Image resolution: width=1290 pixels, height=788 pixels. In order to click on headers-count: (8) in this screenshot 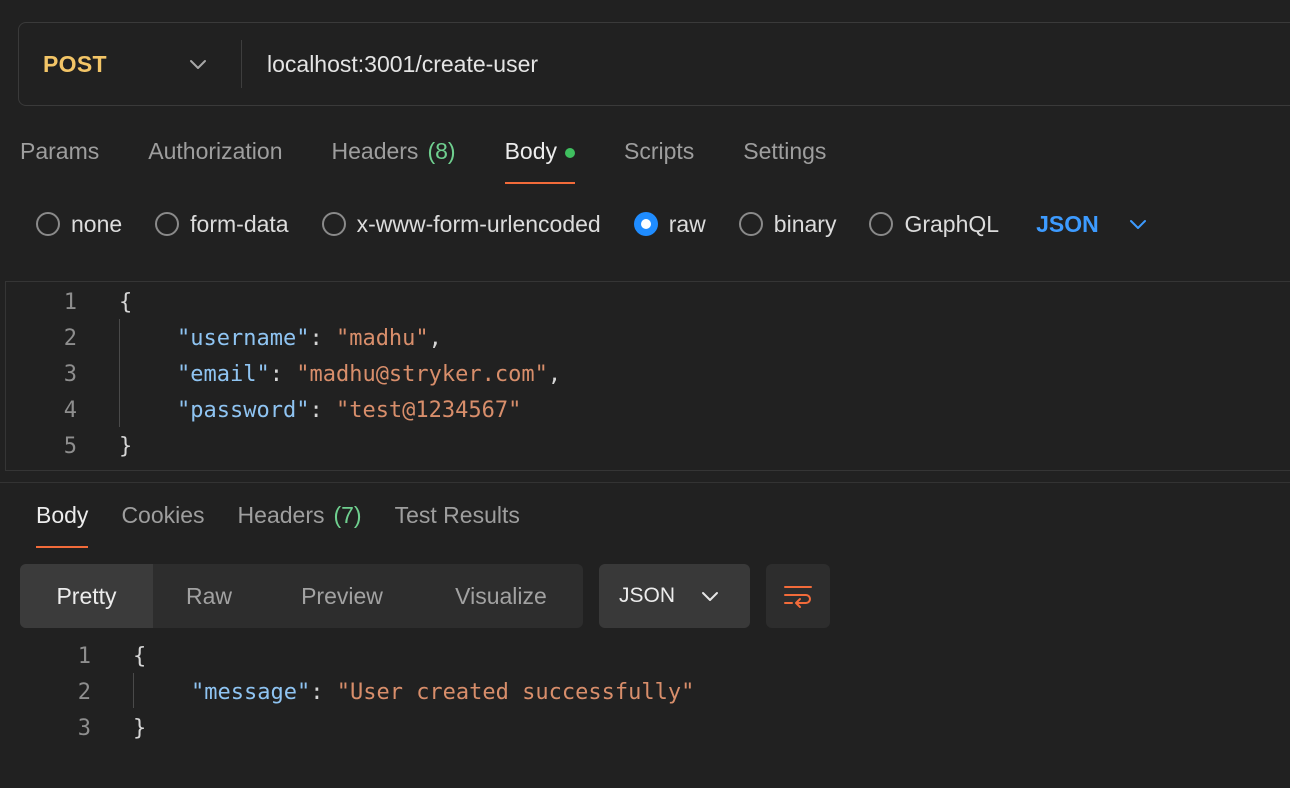, I will do `click(441, 151)`.